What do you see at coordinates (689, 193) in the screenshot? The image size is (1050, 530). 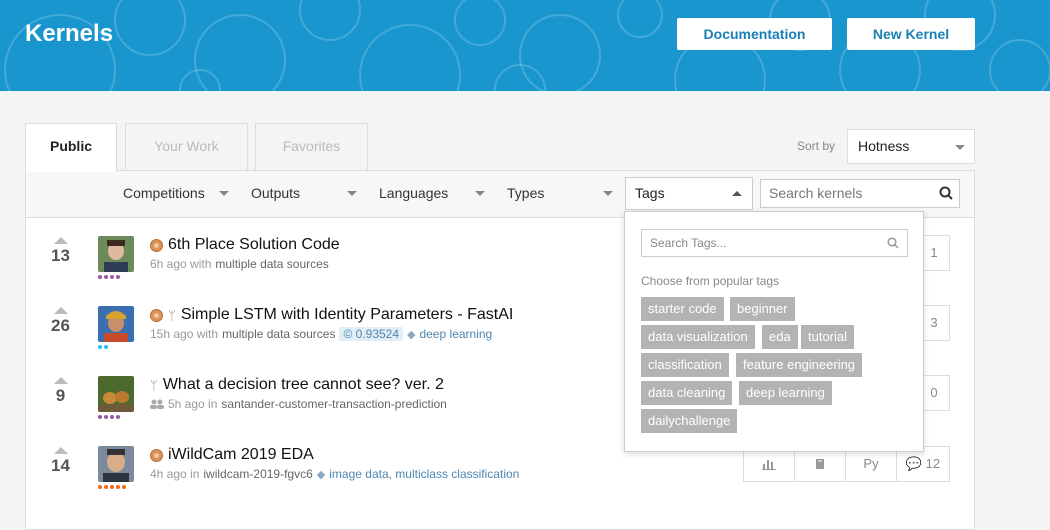 I see `filter-tags: Tags` at bounding box center [689, 193].